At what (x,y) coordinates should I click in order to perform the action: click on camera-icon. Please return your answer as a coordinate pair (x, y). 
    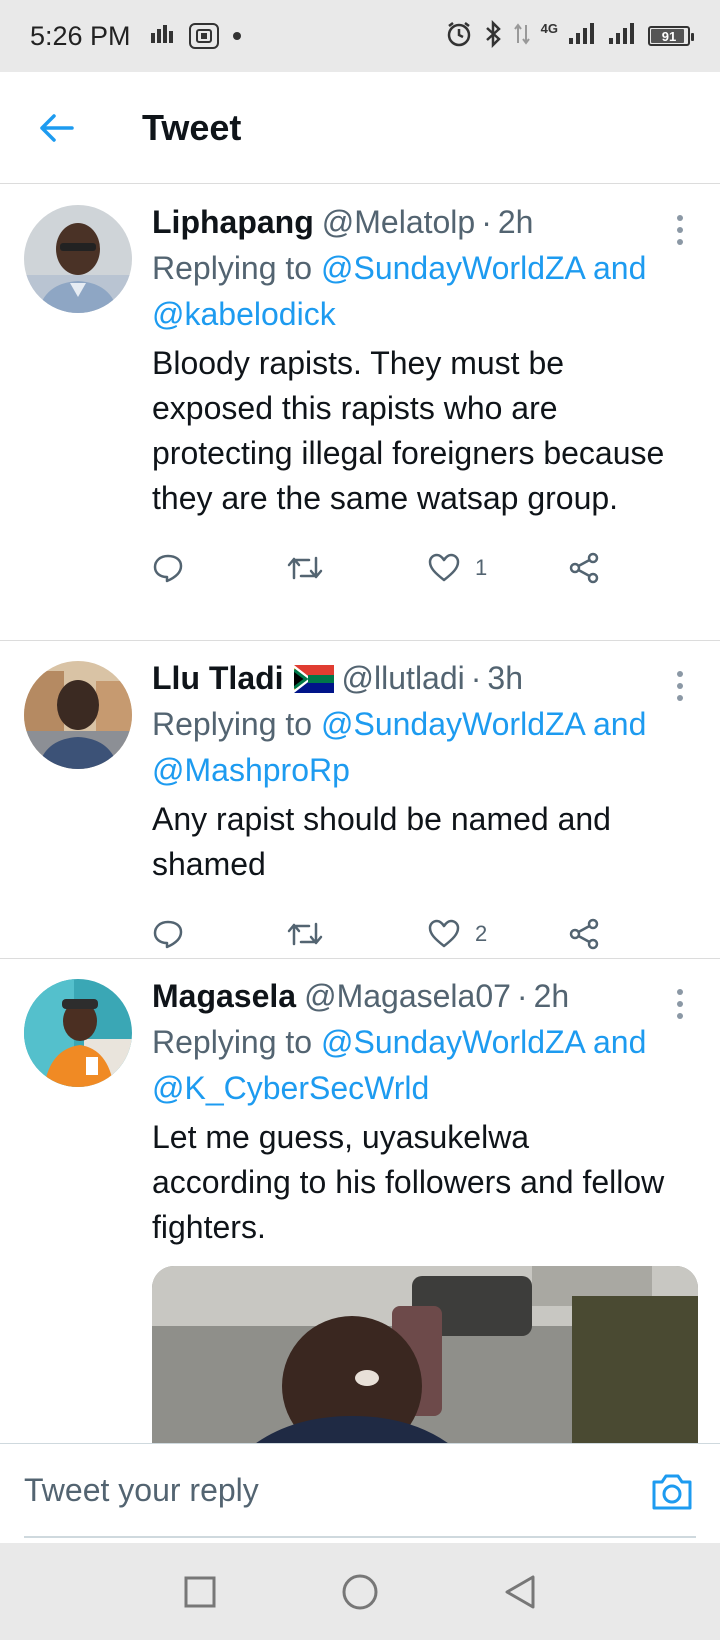
    Looking at the image, I should click on (672, 1492).